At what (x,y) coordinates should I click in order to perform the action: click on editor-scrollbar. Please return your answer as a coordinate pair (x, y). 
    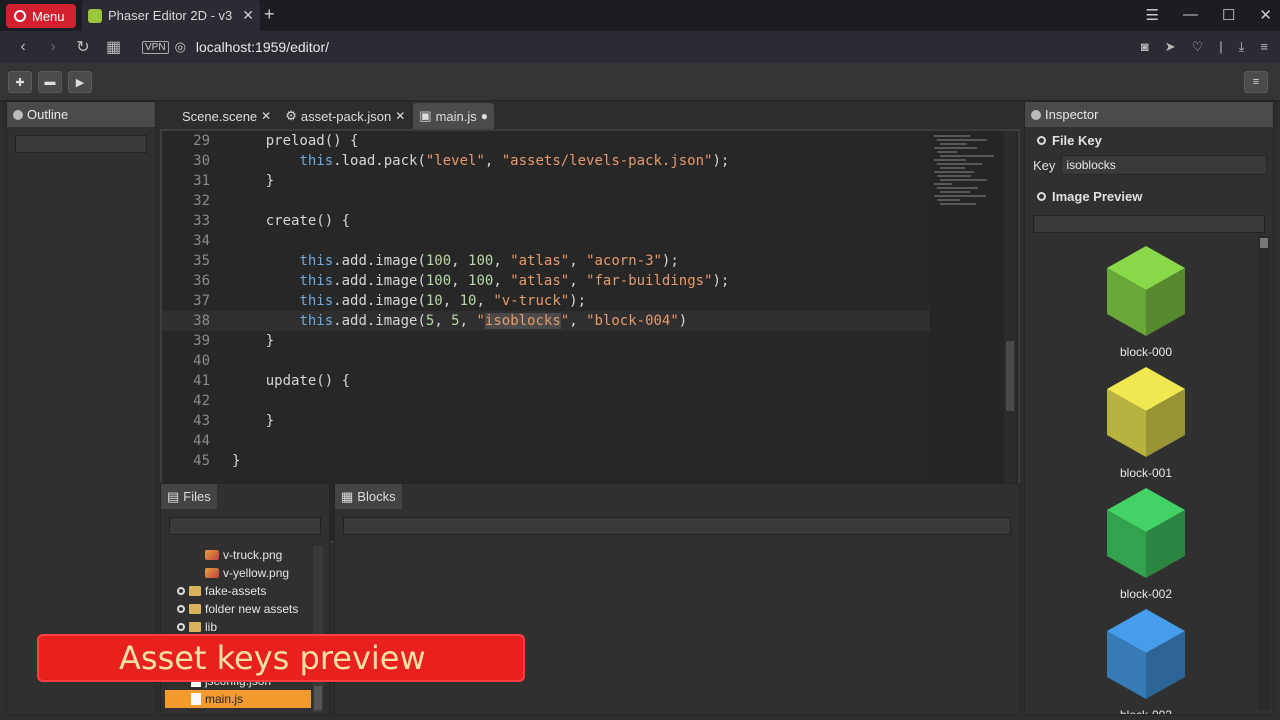
    Looking at the image, I should click on (1010, 336).